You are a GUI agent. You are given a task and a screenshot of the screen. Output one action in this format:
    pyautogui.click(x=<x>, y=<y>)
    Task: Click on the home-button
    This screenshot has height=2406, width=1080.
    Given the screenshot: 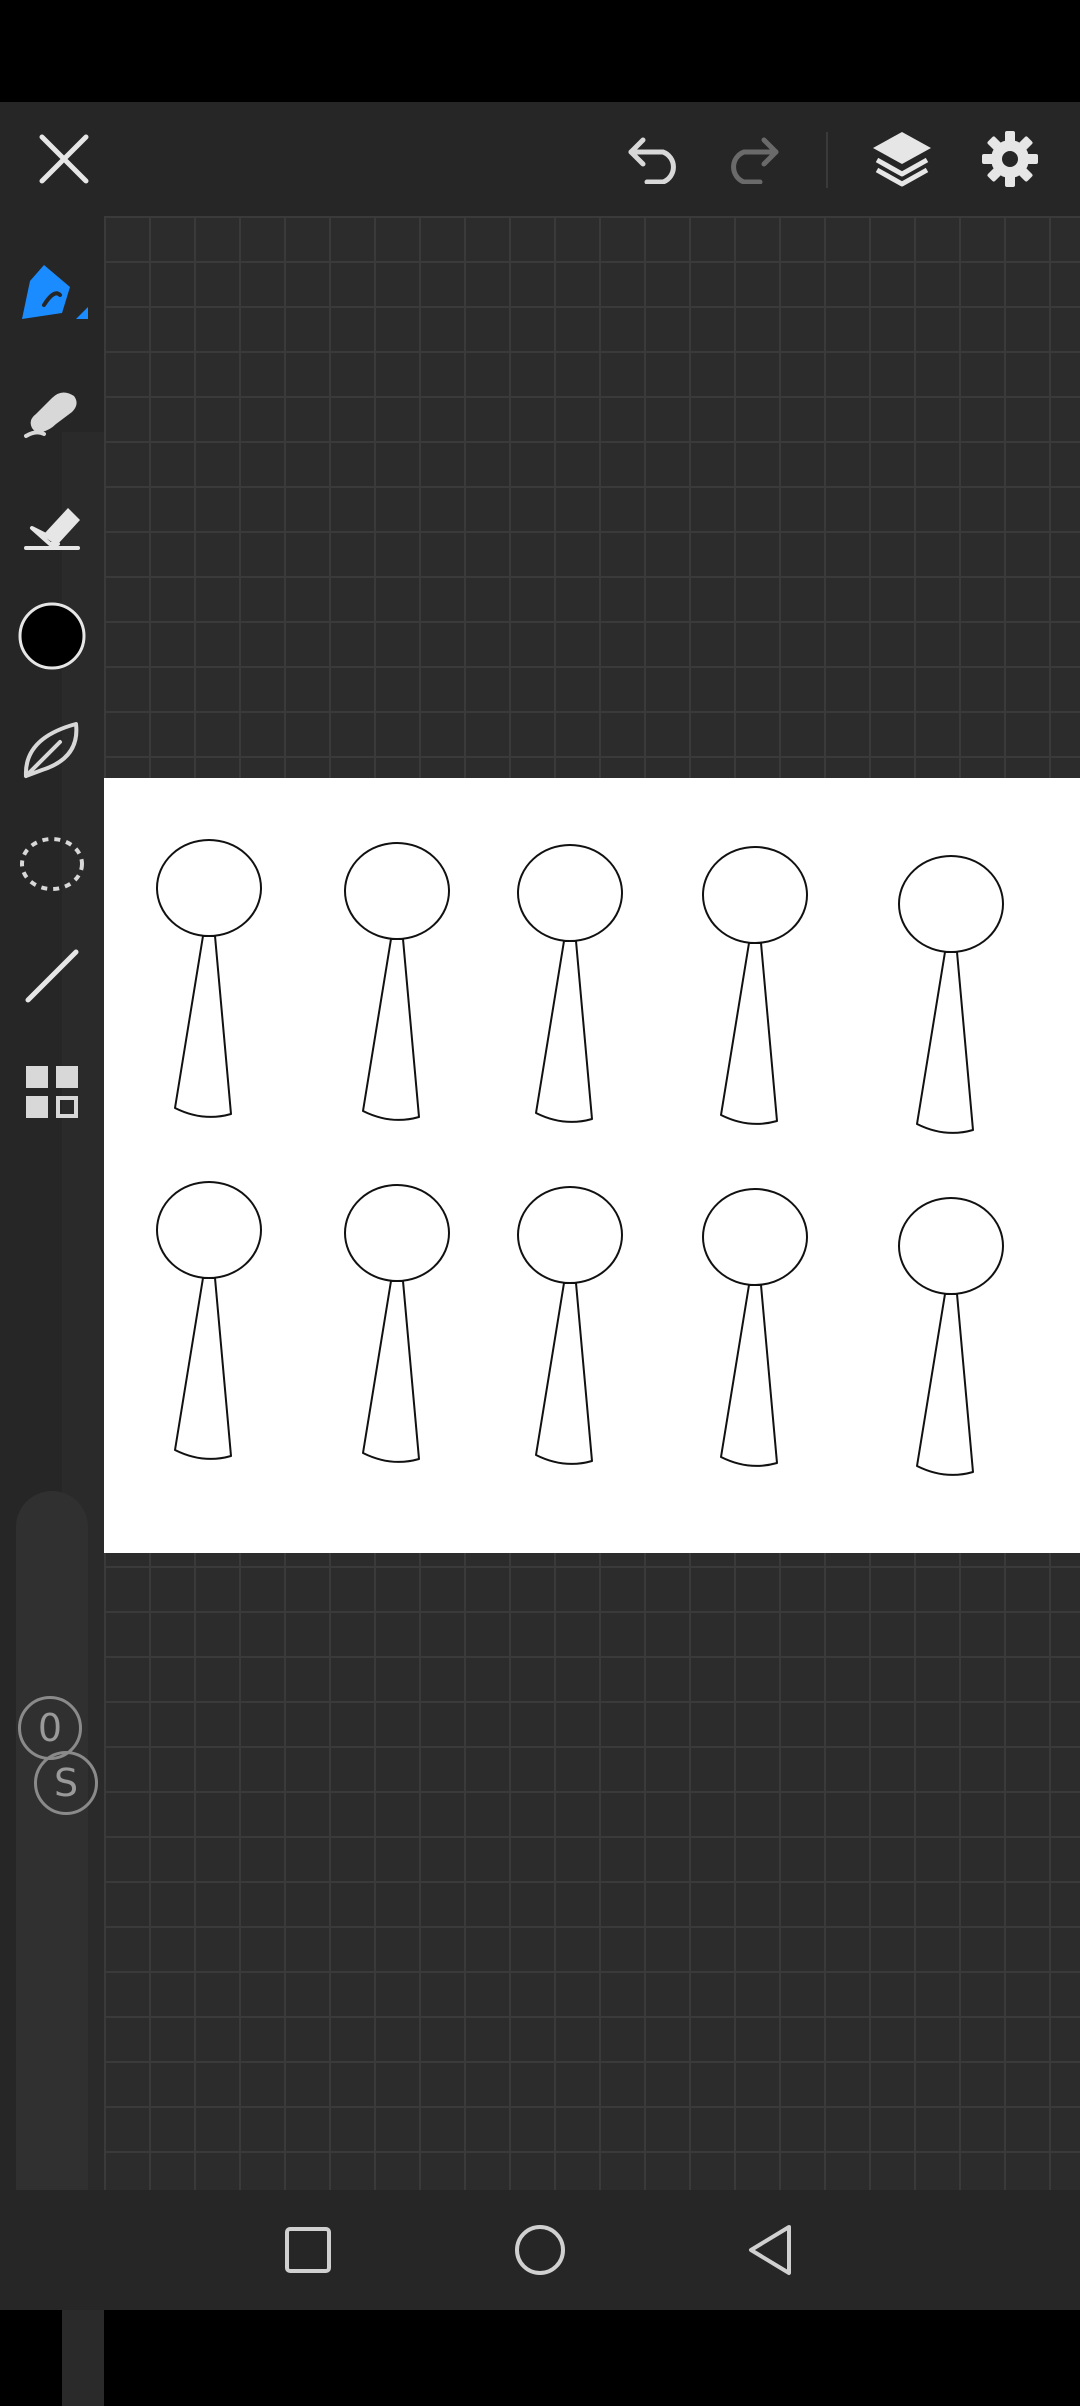 What is the action you would take?
    pyautogui.click(x=540, y=2250)
    